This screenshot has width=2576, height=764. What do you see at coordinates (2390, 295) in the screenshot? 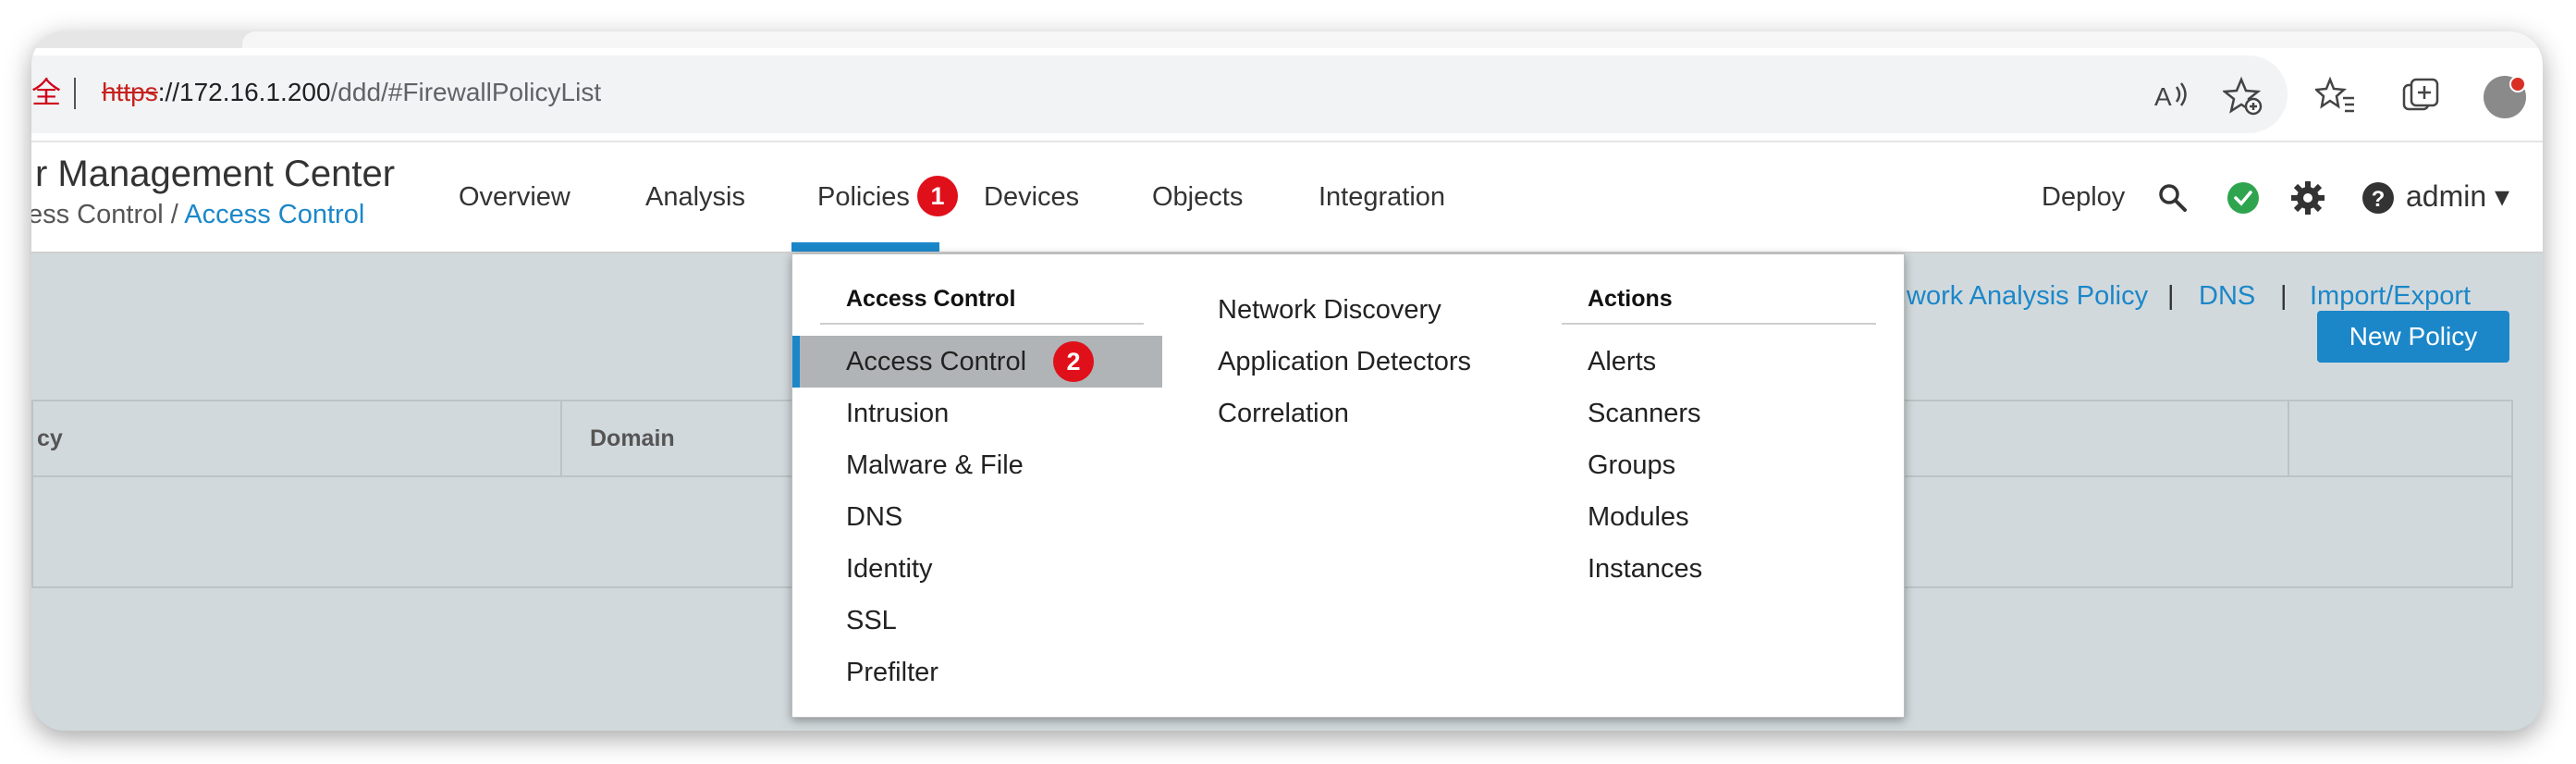
I see `import-export-link: Import/Export` at bounding box center [2390, 295].